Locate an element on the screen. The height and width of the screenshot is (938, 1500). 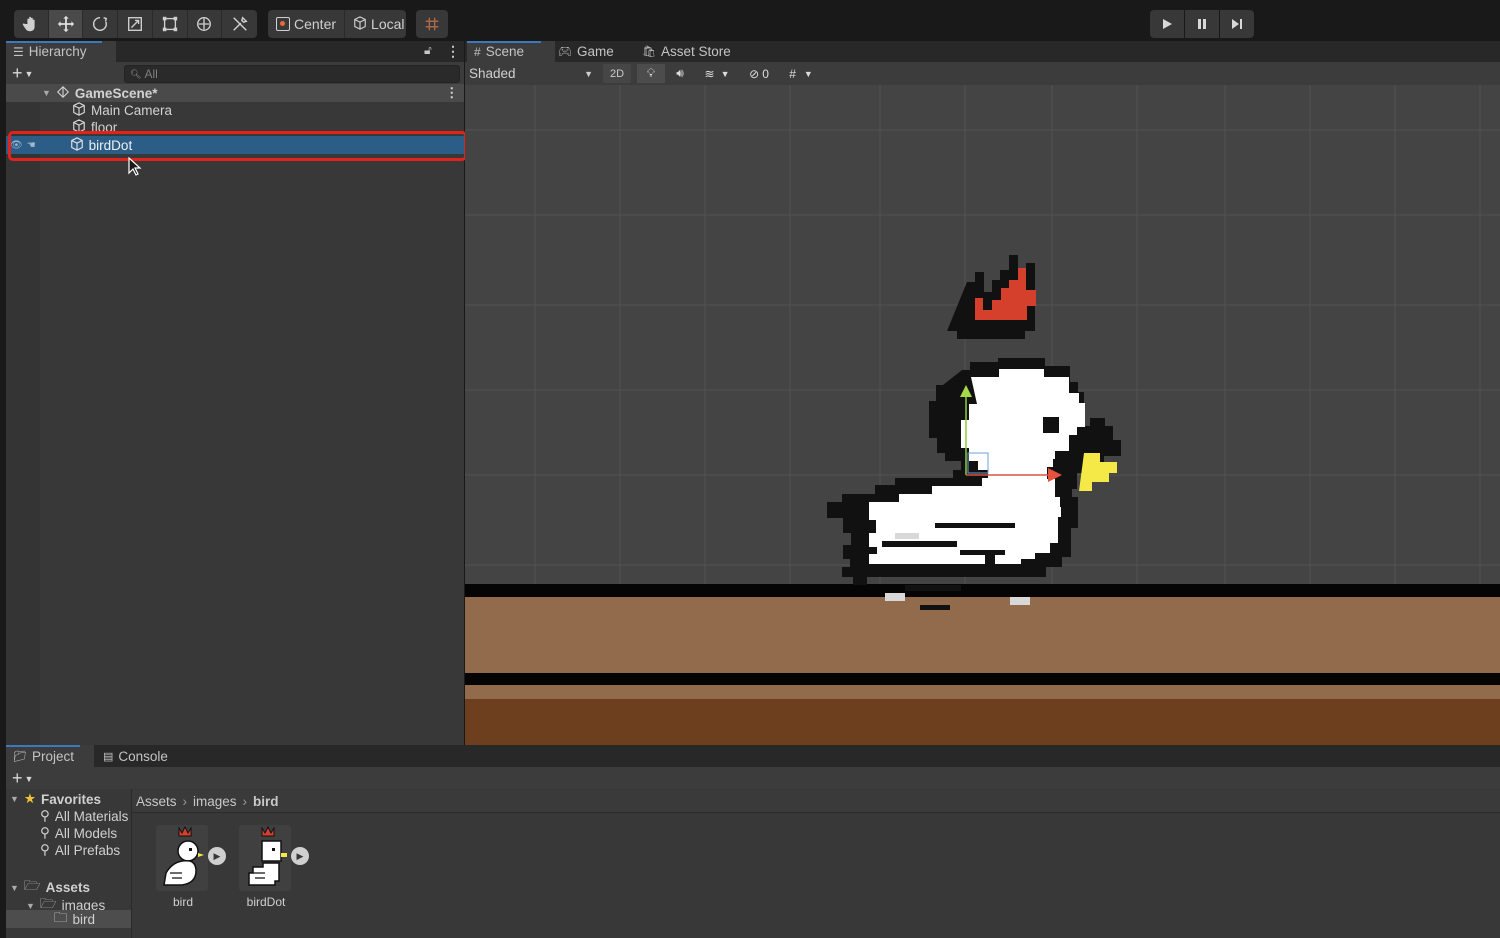
tab-console-label: Console is located at coordinates (143, 756).